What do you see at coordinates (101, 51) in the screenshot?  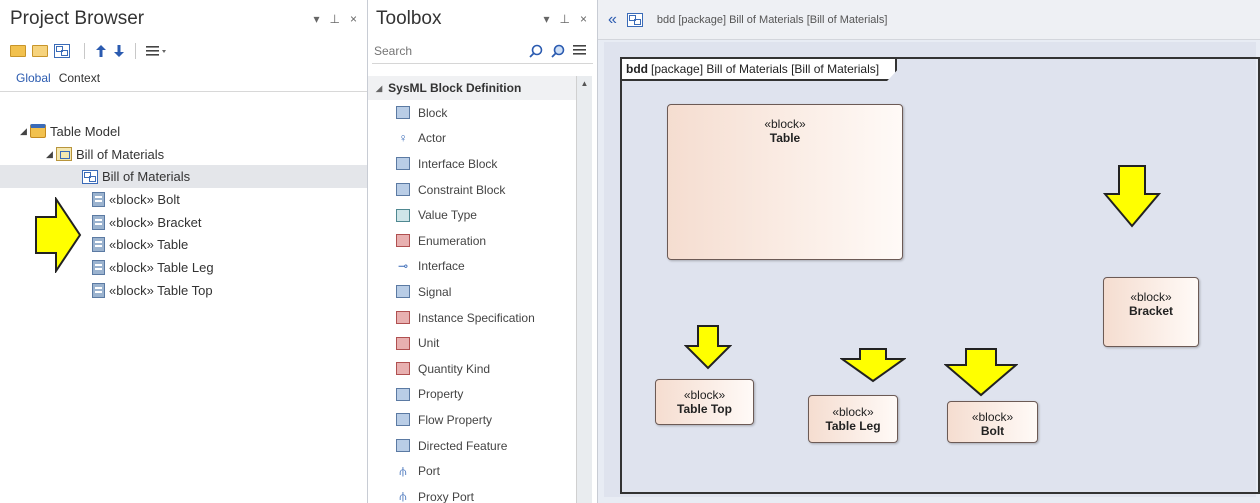 I see `move-up-icon` at bounding box center [101, 51].